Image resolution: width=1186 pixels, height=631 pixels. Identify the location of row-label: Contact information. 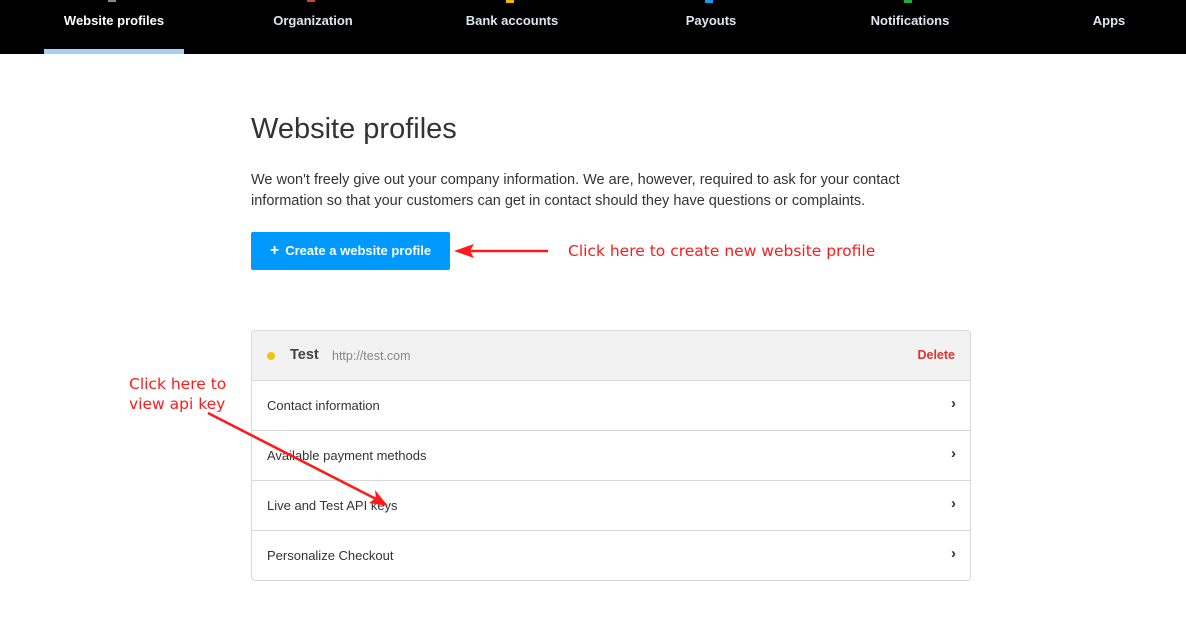
(323, 405).